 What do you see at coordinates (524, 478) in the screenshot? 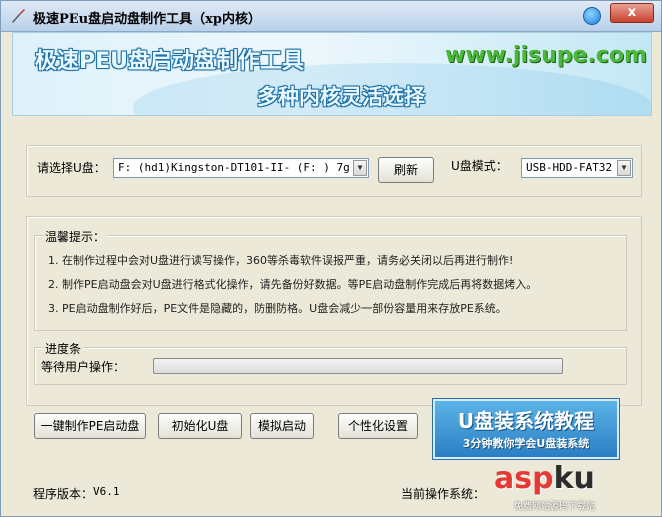
I see `watermark-main: asp` at bounding box center [524, 478].